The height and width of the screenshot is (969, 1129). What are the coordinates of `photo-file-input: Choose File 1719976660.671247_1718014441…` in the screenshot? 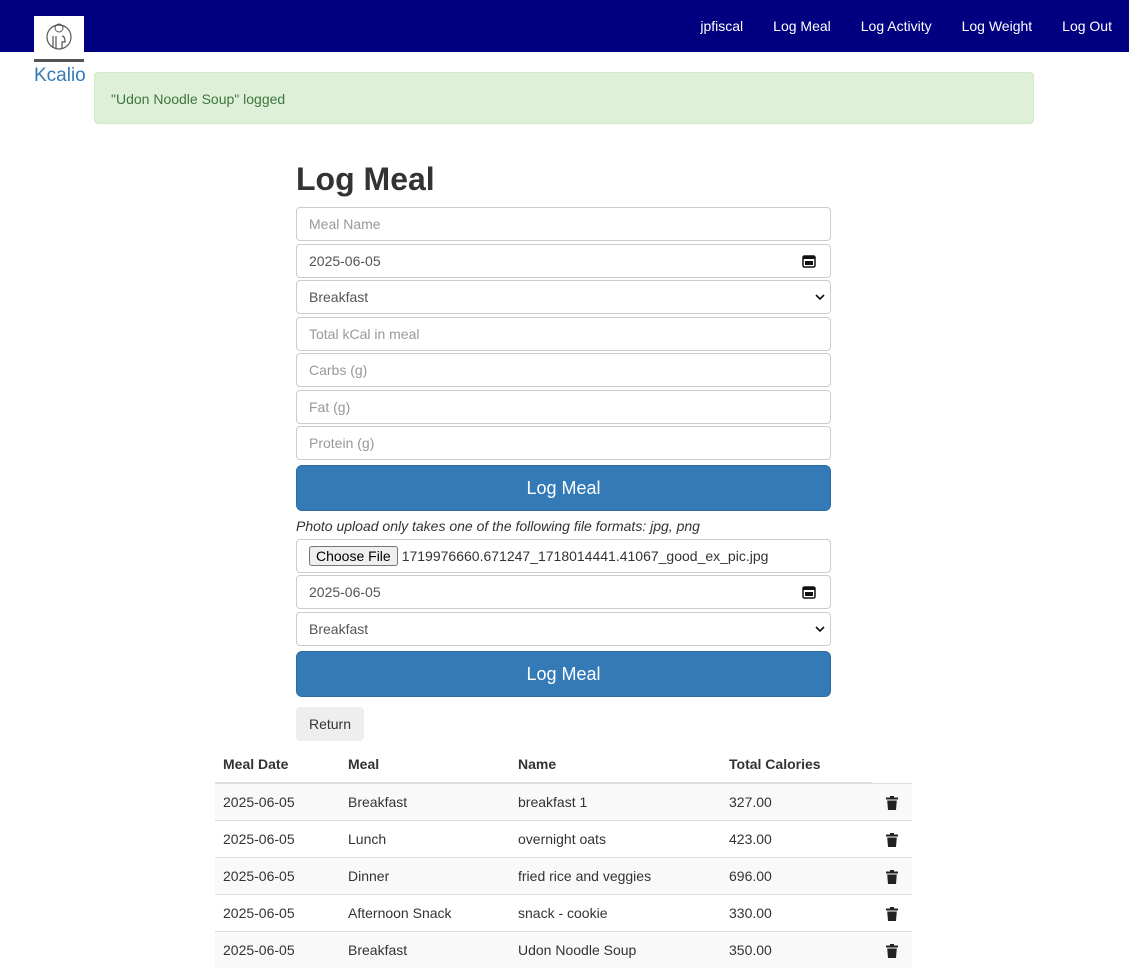 It's located at (563, 556).